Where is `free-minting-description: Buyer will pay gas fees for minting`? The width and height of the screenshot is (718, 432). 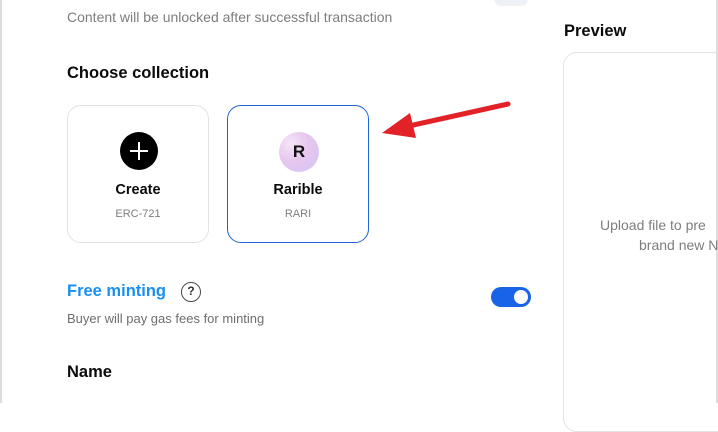 free-minting-description: Buyer will pay gas fees for minting is located at coordinates (166, 318).